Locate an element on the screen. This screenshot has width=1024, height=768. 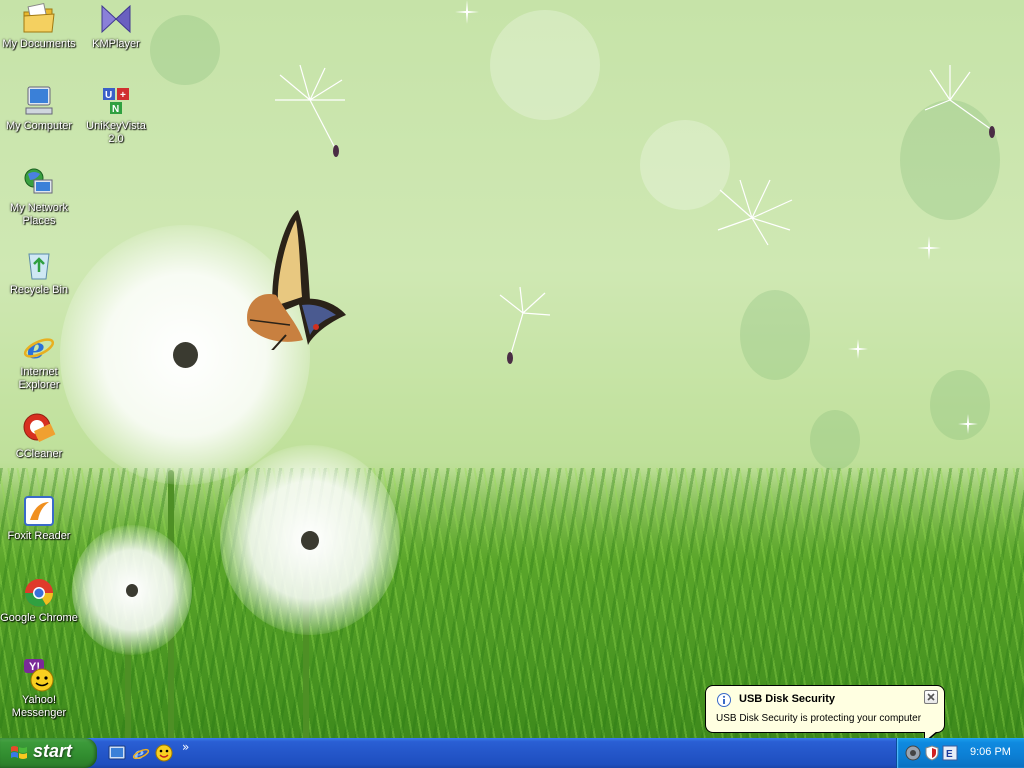
info-icon is located at coordinates (724, 700).